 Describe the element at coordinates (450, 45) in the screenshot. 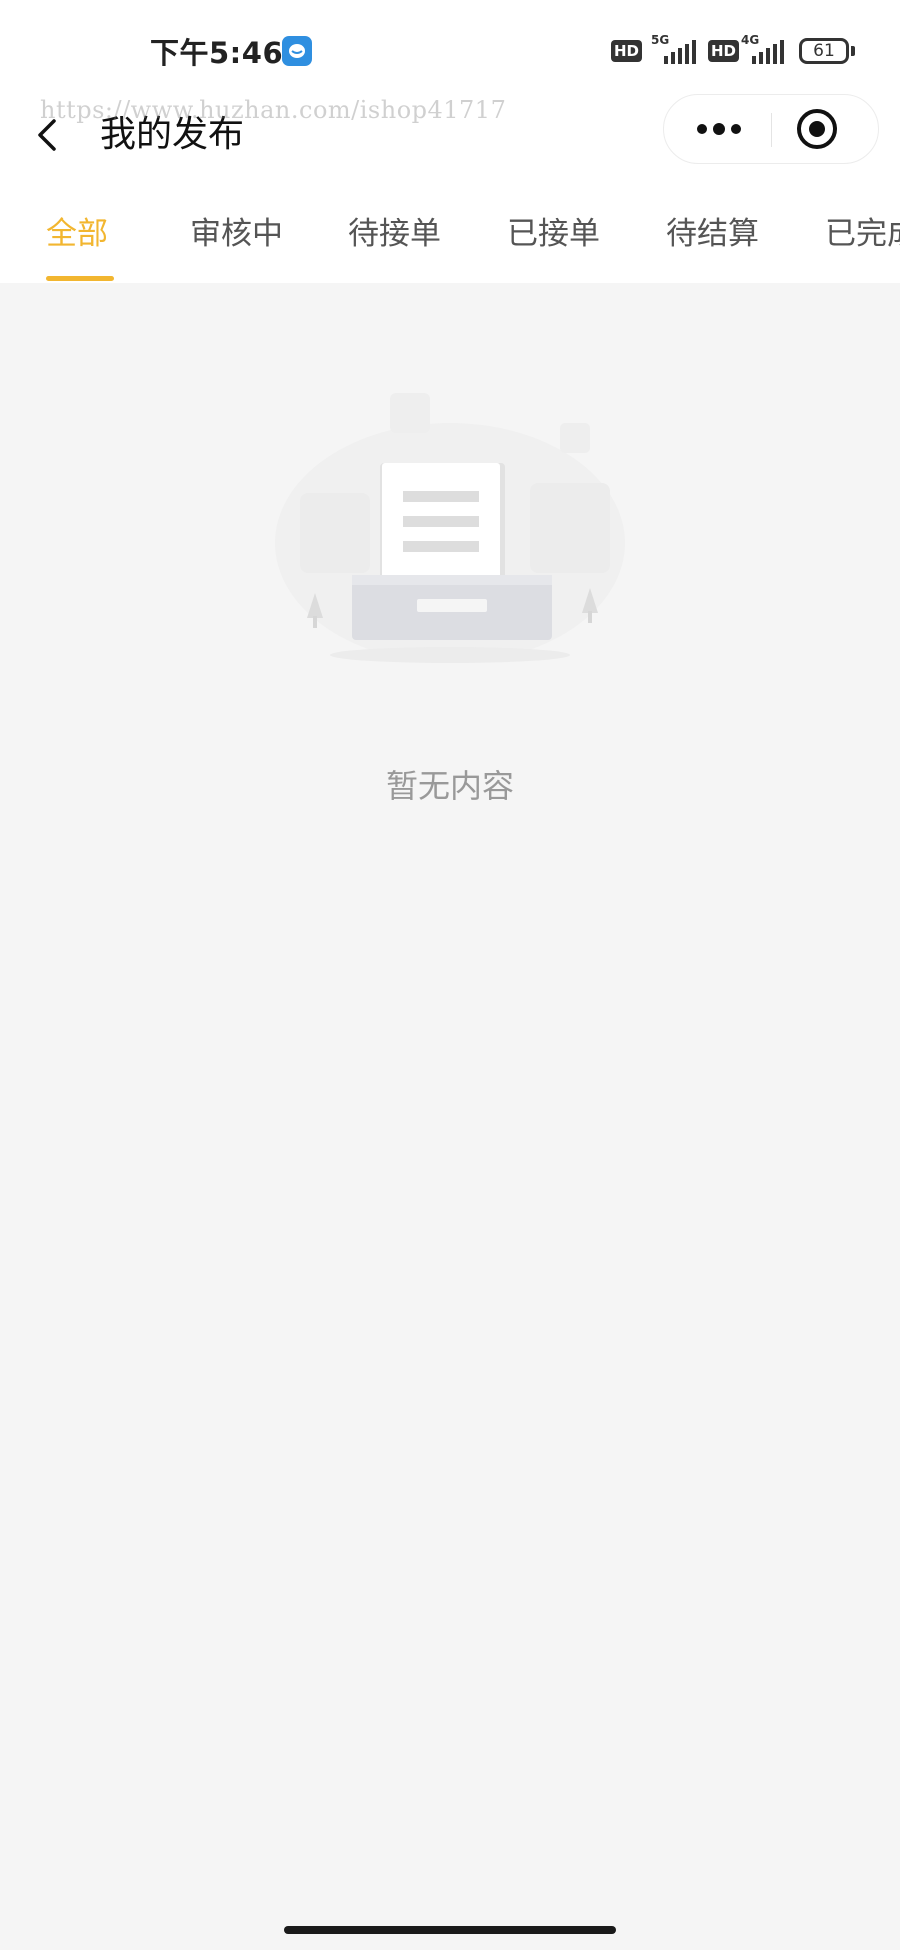

I see `status-bar: 下午5:46 HD 5G HD 4G 61` at that location.